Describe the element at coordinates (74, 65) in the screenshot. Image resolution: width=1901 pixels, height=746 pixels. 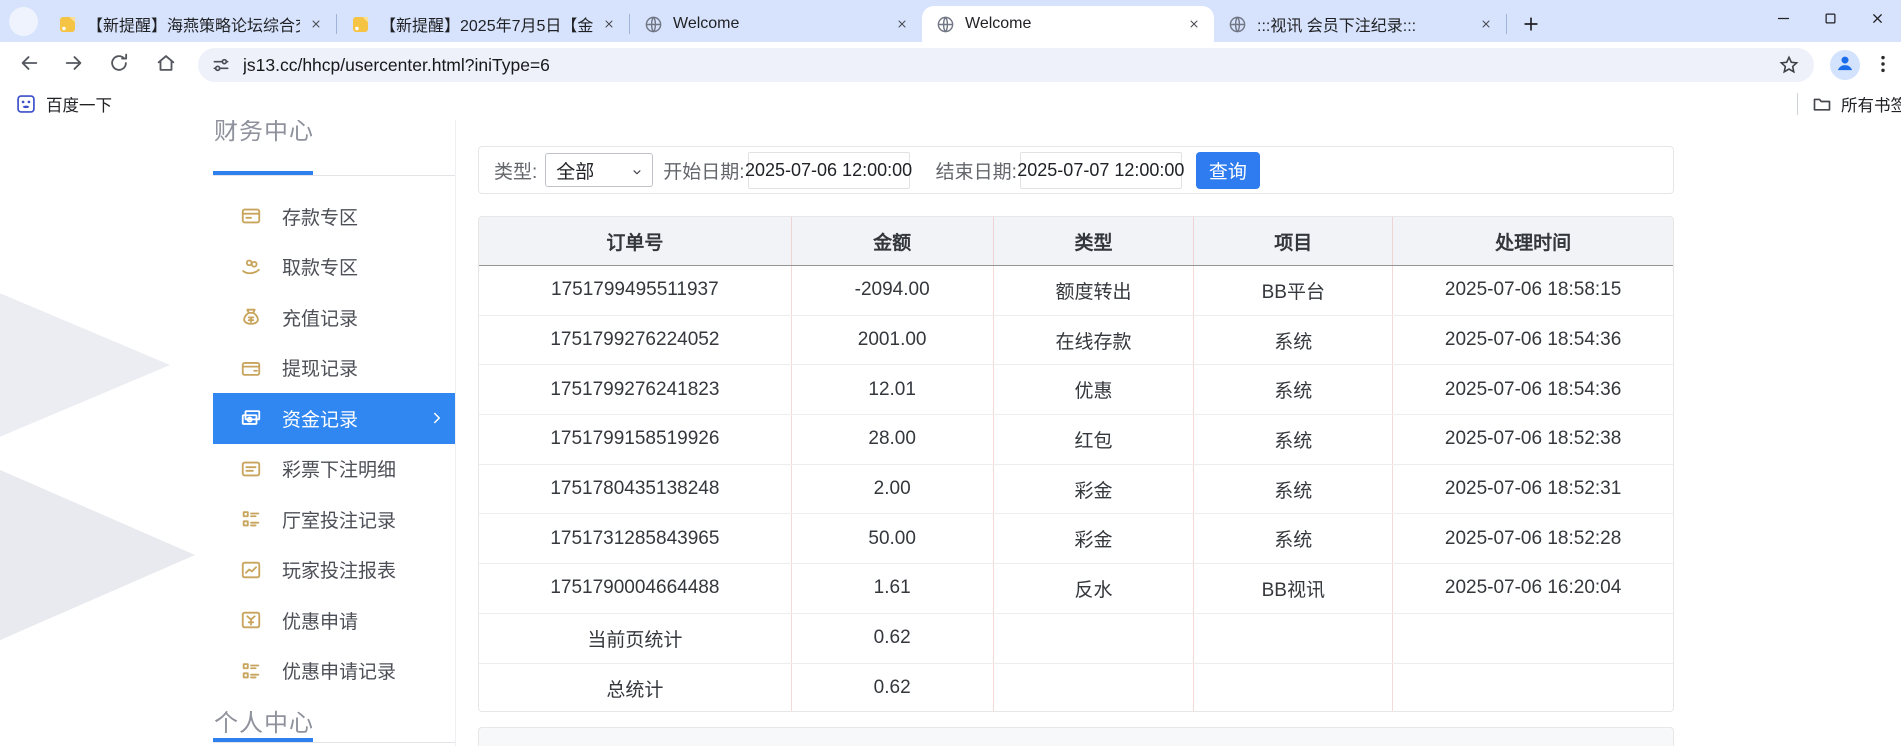
I see `forward-button` at that location.